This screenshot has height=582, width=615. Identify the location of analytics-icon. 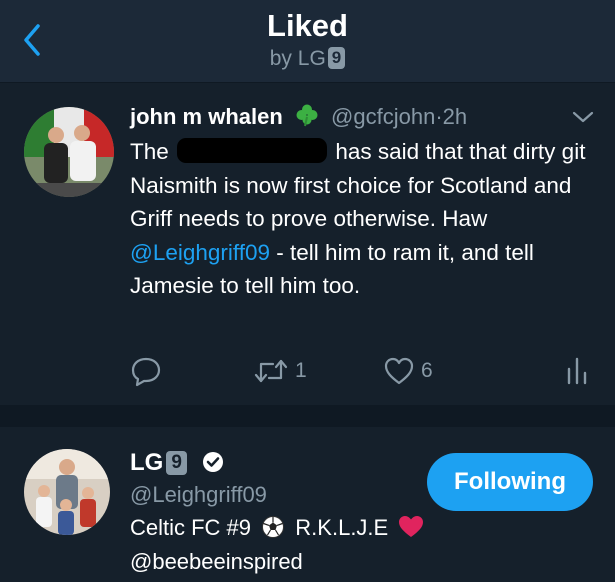
(577, 371).